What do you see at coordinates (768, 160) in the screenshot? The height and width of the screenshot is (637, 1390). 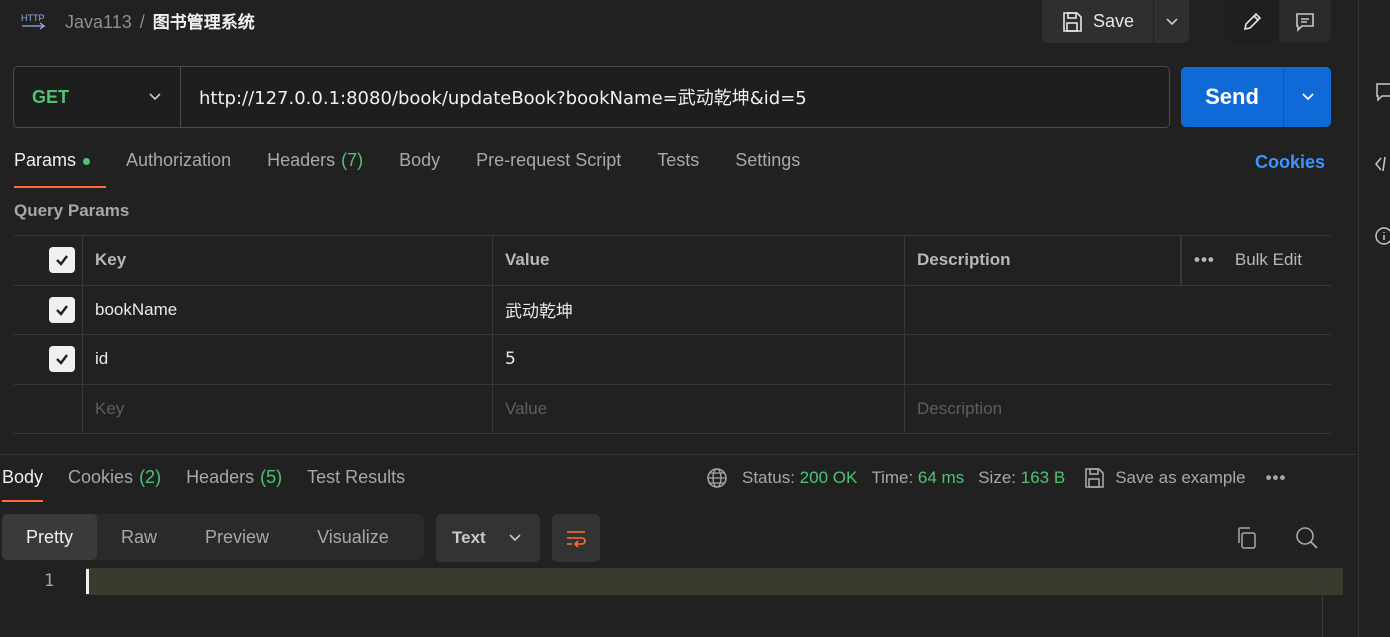 I see `tab-label: Settings` at bounding box center [768, 160].